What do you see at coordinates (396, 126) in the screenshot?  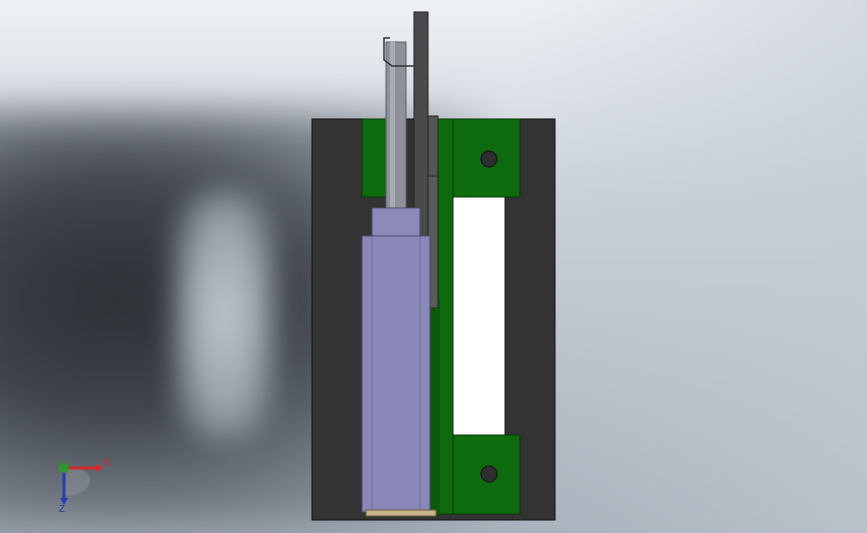 I see `cylinder-rod` at bounding box center [396, 126].